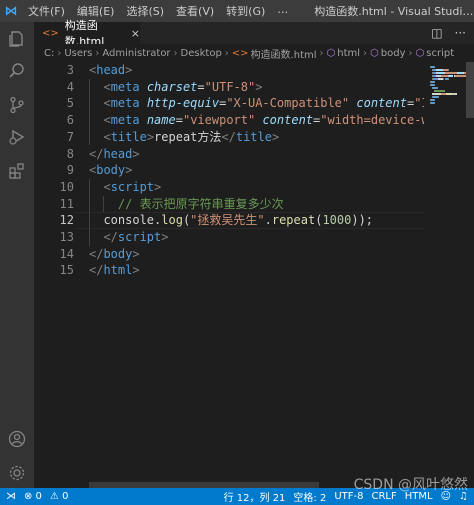  What do you see at coordinates (231, 220) in the screenshot?
I see `code-line: console.log("拯救吴先生".repeat(1000));` at bounding box center [231, 220].